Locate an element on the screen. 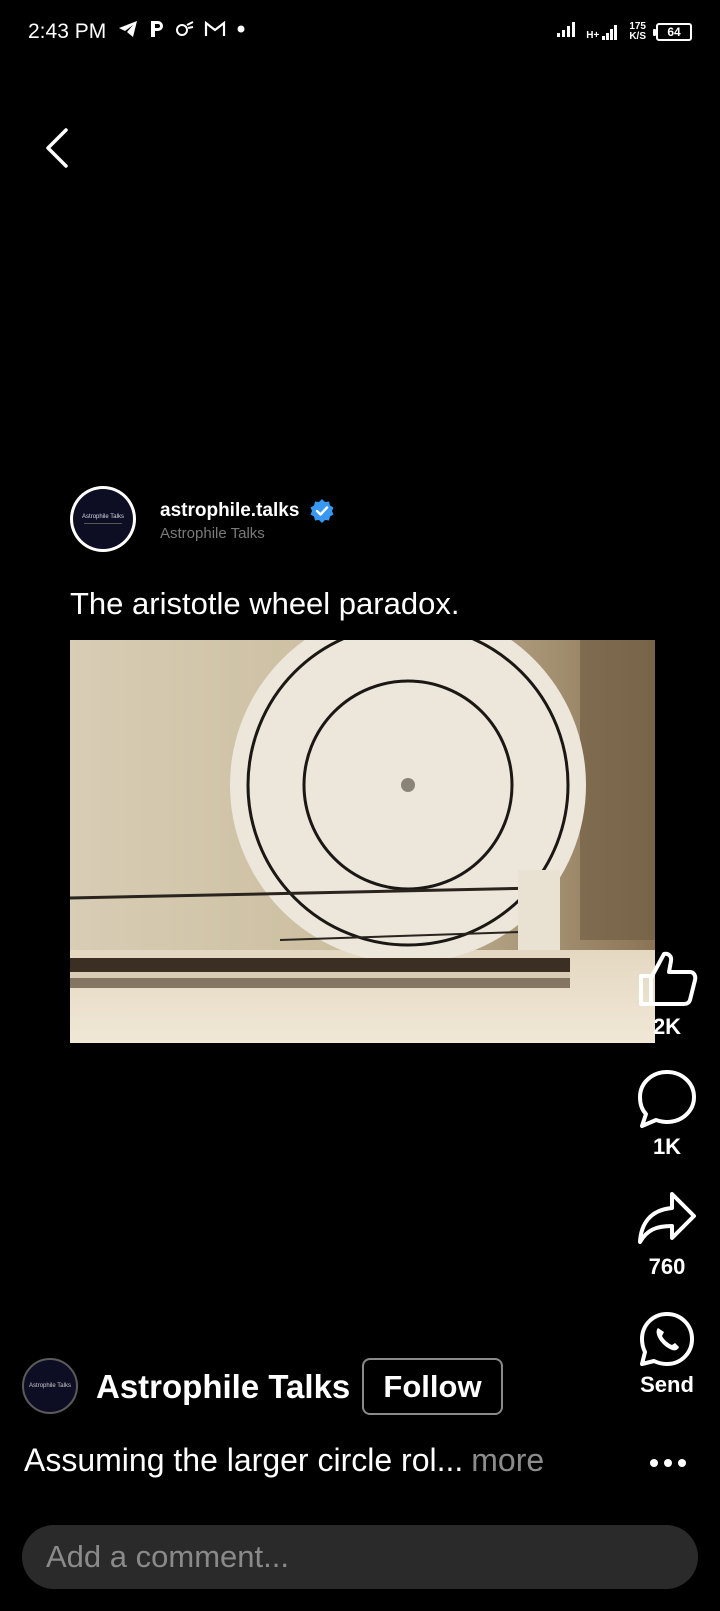 The width and height of the screenshot is (720, 1611). comment-bubble-icon is located at coordinates (667, 1099).